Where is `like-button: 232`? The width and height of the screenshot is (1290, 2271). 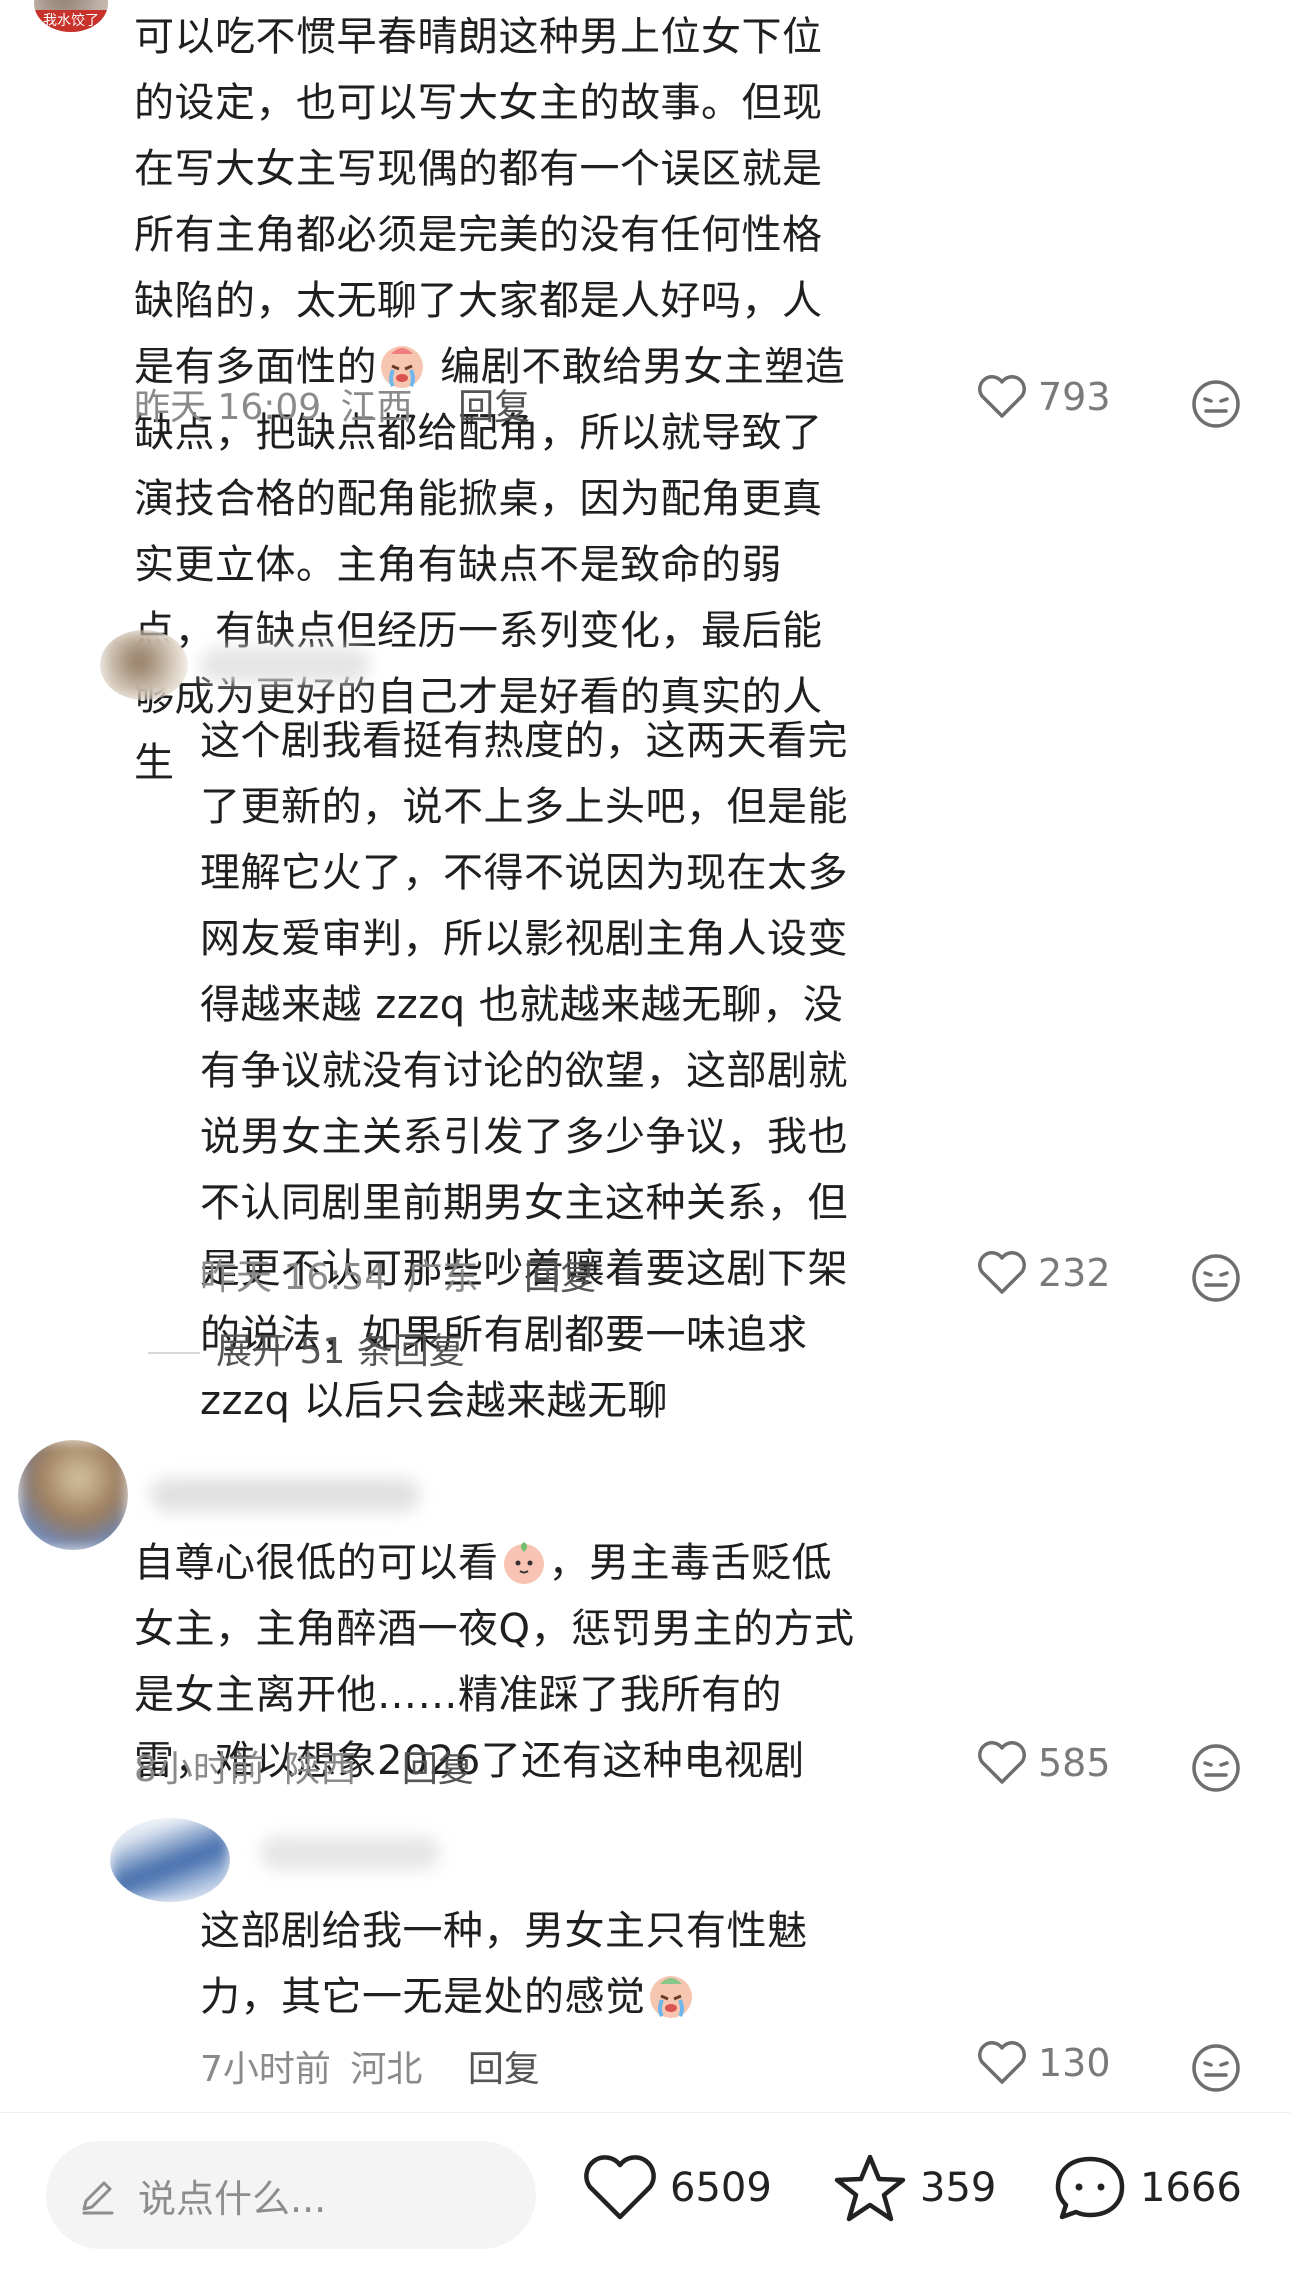 like-button: 232 is located at coordinates (1043, 1273).